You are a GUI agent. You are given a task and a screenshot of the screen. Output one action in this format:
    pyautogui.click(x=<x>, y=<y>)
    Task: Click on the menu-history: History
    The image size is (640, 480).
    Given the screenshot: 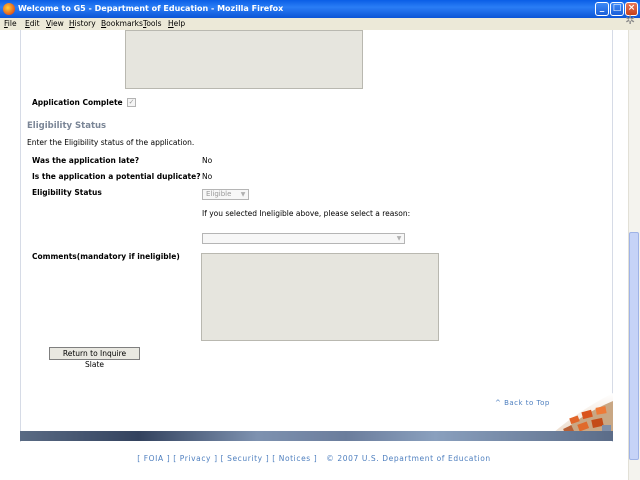 What is the action you would take?
    pyautogui.click(x=82, y=23)
    